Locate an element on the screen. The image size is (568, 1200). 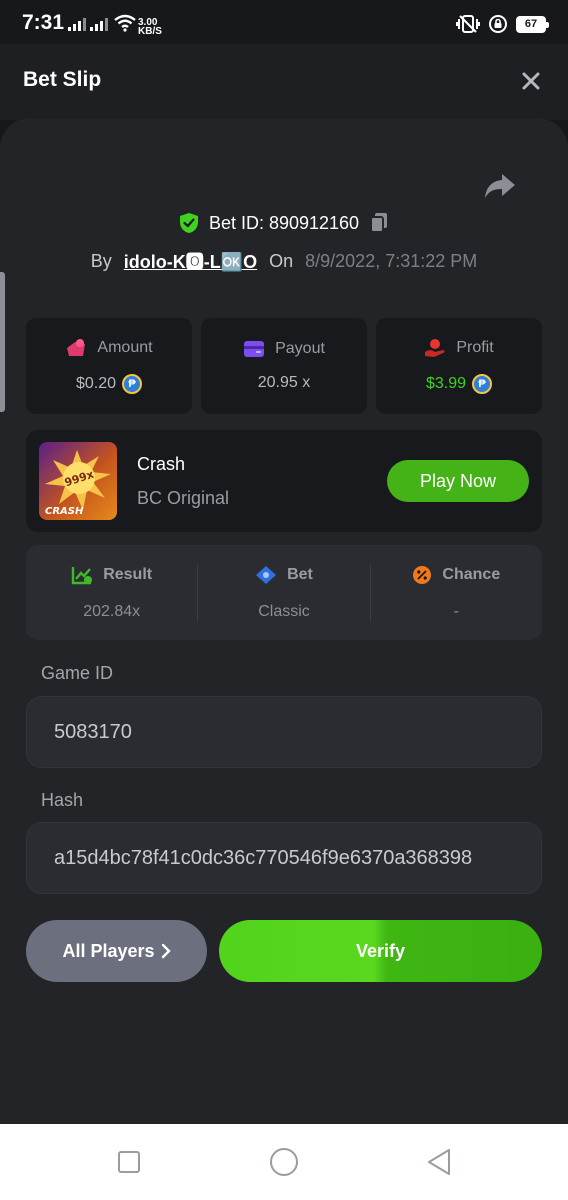
profit-stat: Profit $3.99 ₱ is located at coordinates (459, 366).